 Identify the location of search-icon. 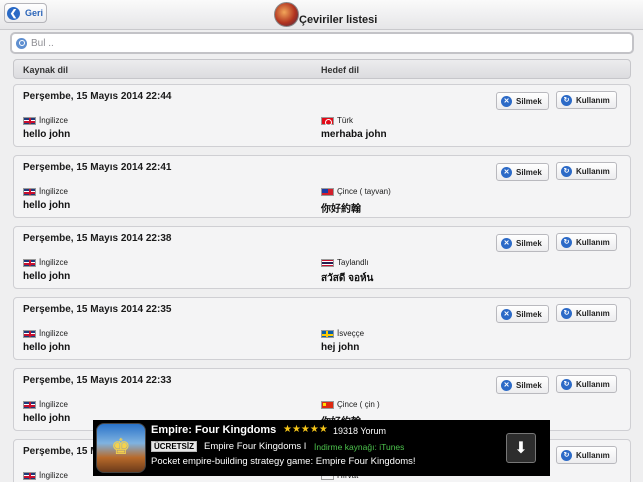
(21, 43).